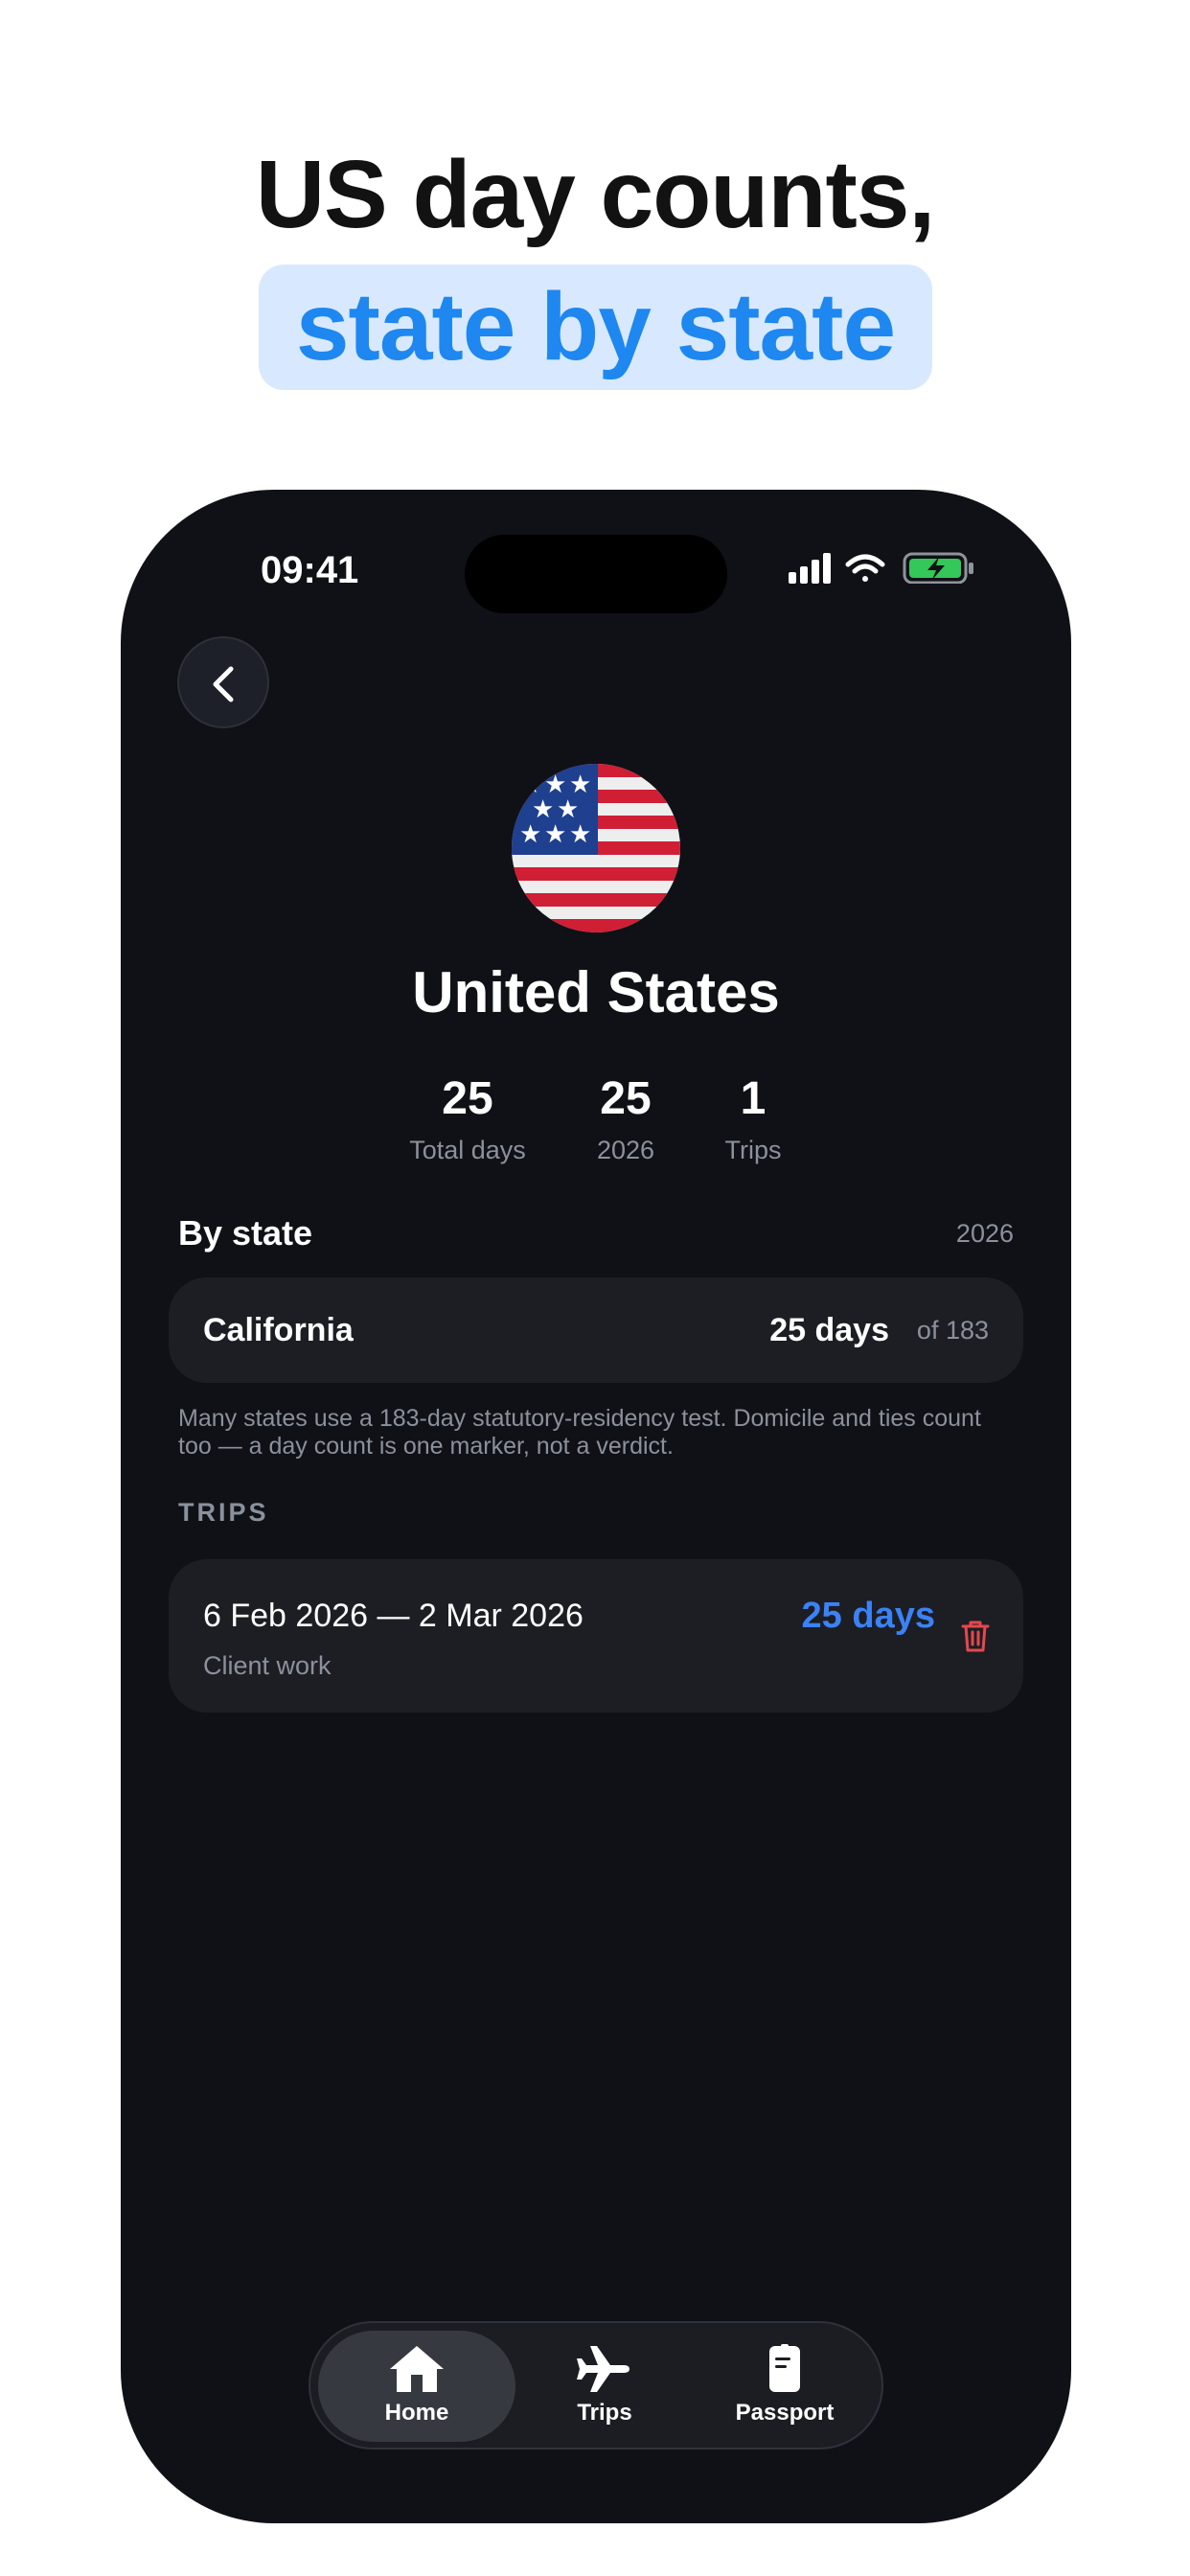  What do you see at coordinates (785, 2368) in the screenshot?
I see `passport-icon` at bounding box center [785, 2368].